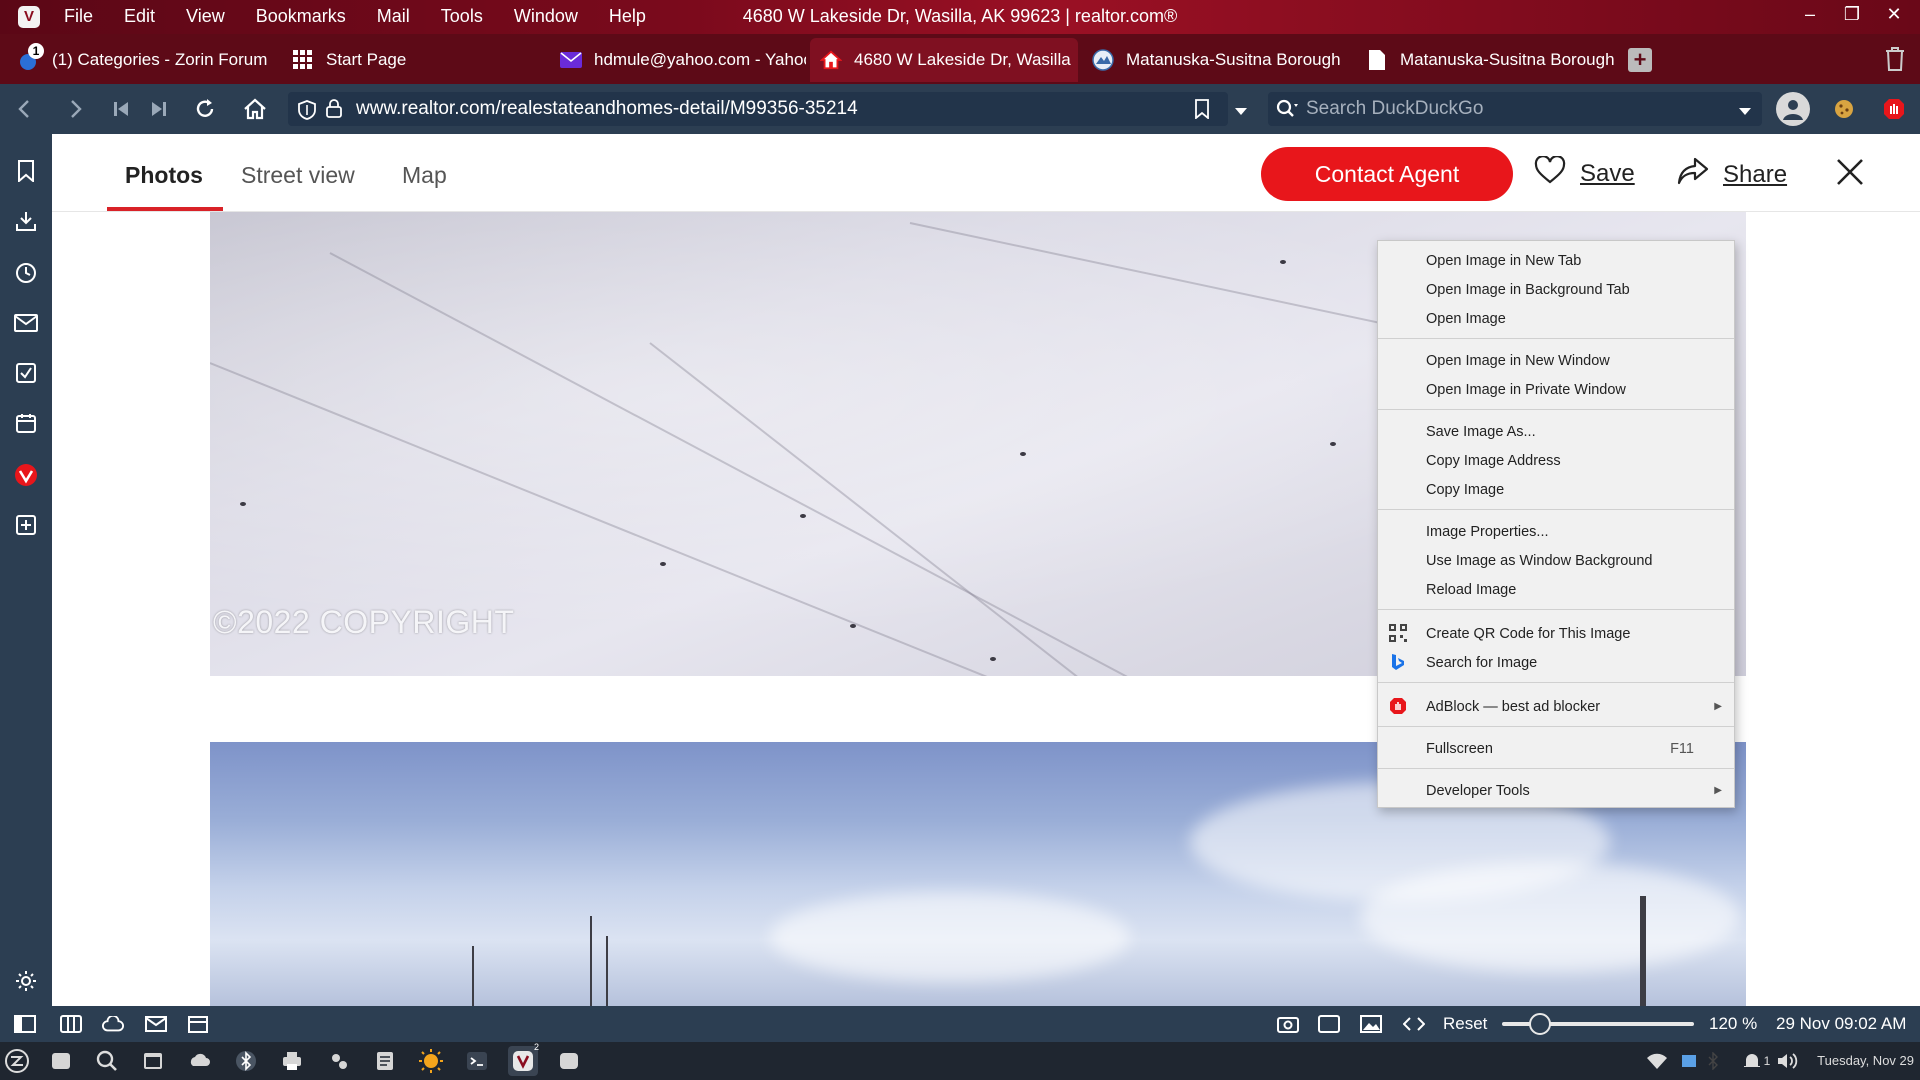  I want to click on menu-mail: Mail, so click(393, 16).